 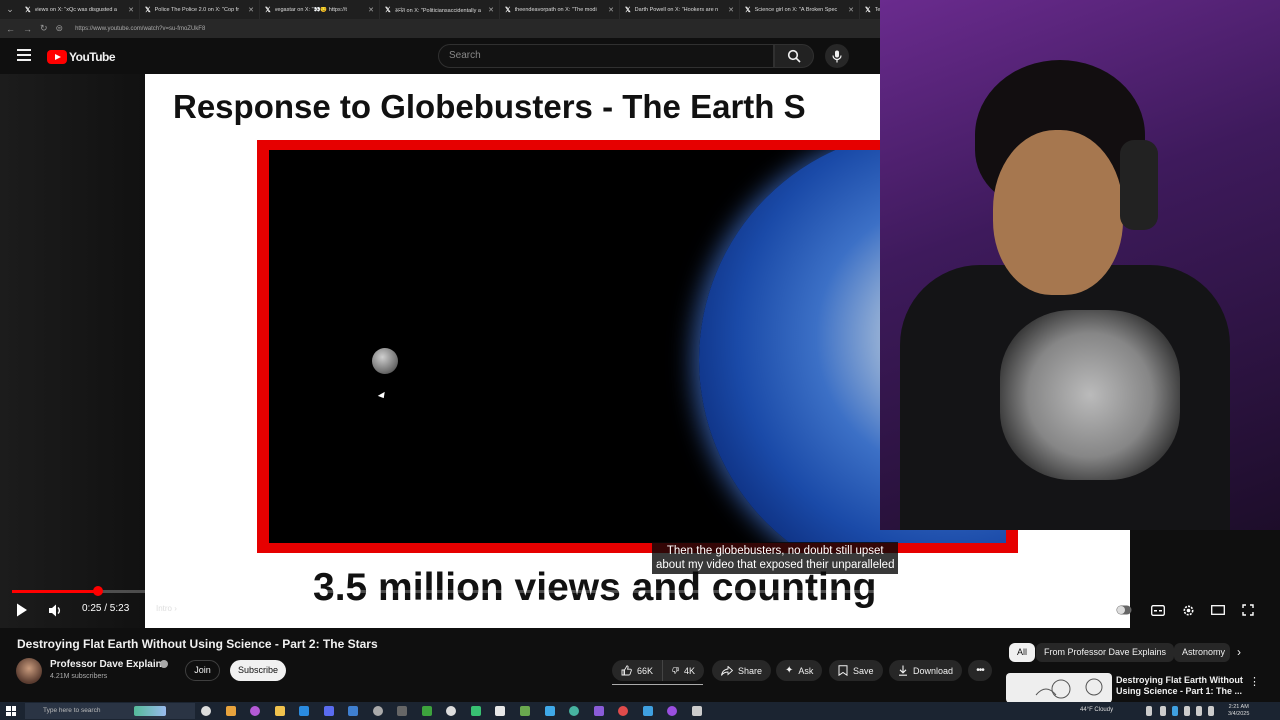 What do you see at coordinates (680, 9) in the screenshot?
I see `browser-tab: 𝕏 Darth Powell on X: "Hookers are n ✕` at bounding box center [680, 9].